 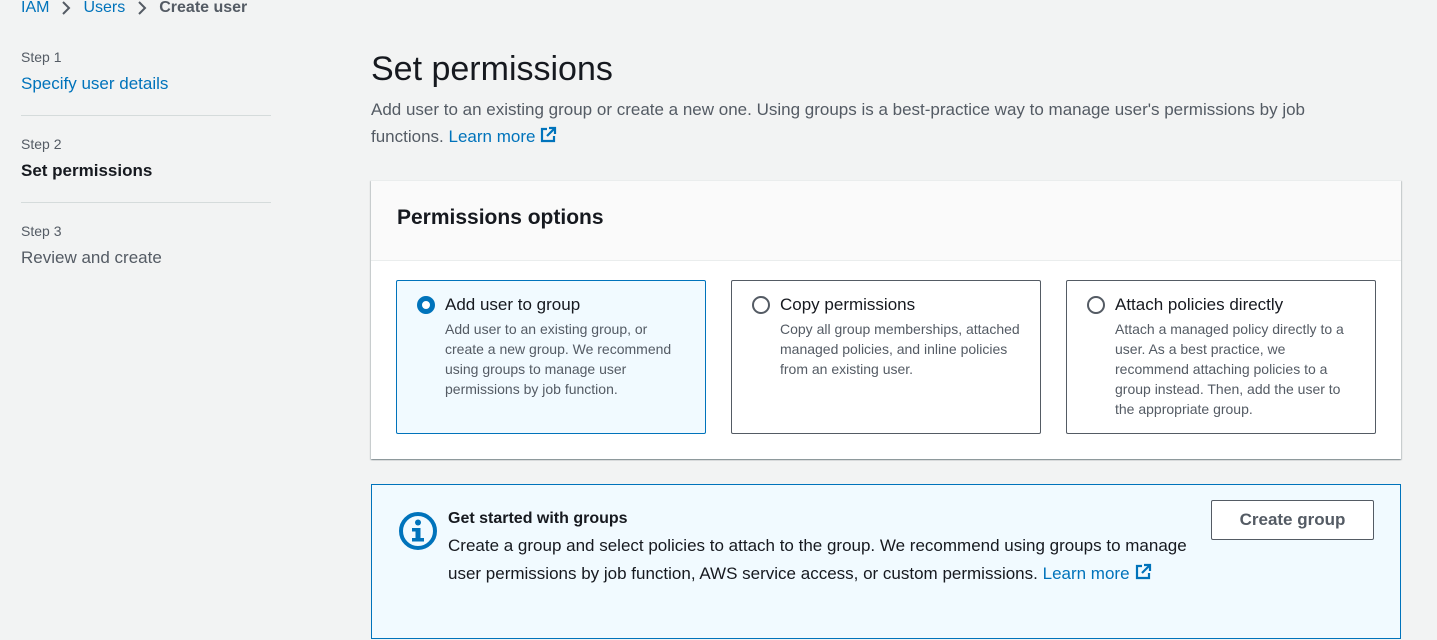 What do you see at coordinates (418, 533) in the screenshot?
I see `info-icon` at bounding box center [418, 533].